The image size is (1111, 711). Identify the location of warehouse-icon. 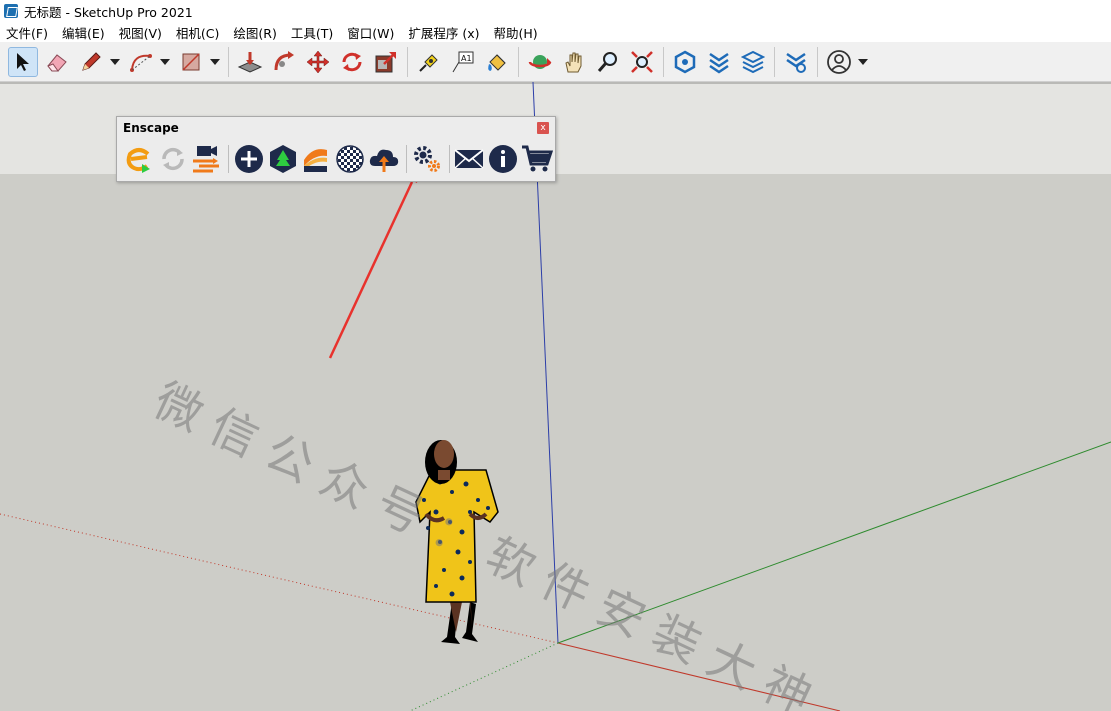
(685, 61).